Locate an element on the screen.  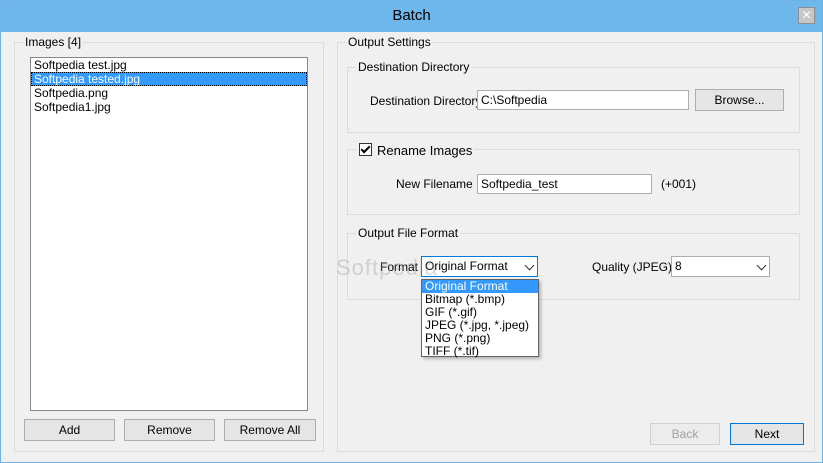
title-bar: Batch ✕ is located at coordinates (411, 16).